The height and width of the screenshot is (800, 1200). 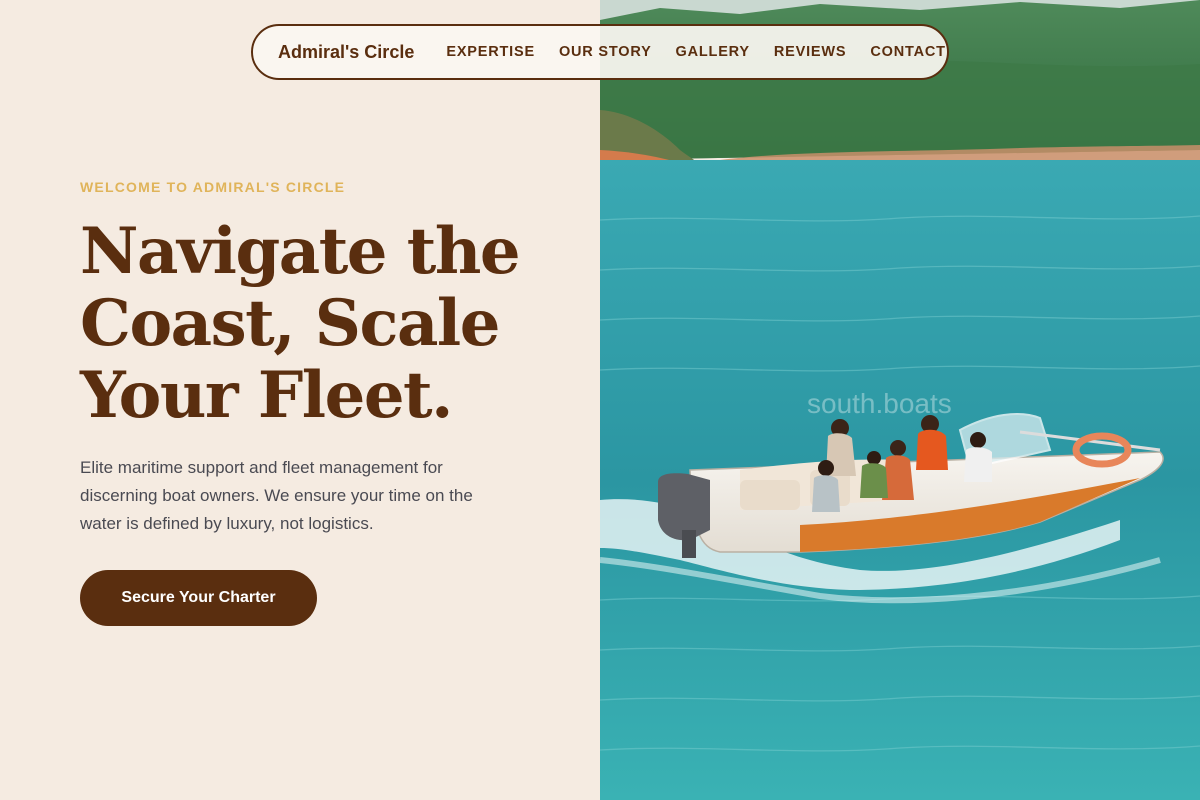 I want to click on hero-headline: Navigate the Coast, Scale Your Fleet., so click(x=320, y=324).